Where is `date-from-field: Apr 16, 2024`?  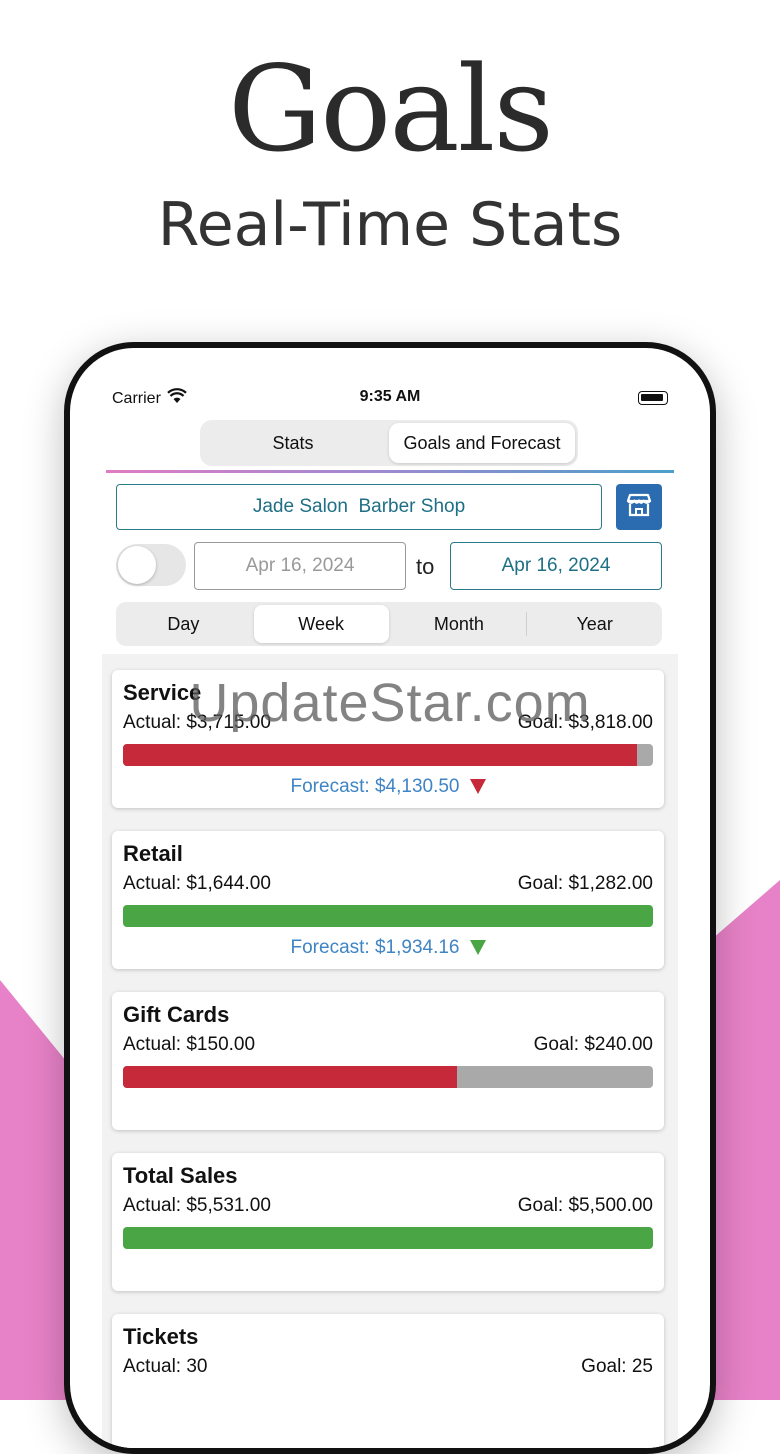
date-from-field: Apr 16, 2024 is located at coordinates (300, 566).